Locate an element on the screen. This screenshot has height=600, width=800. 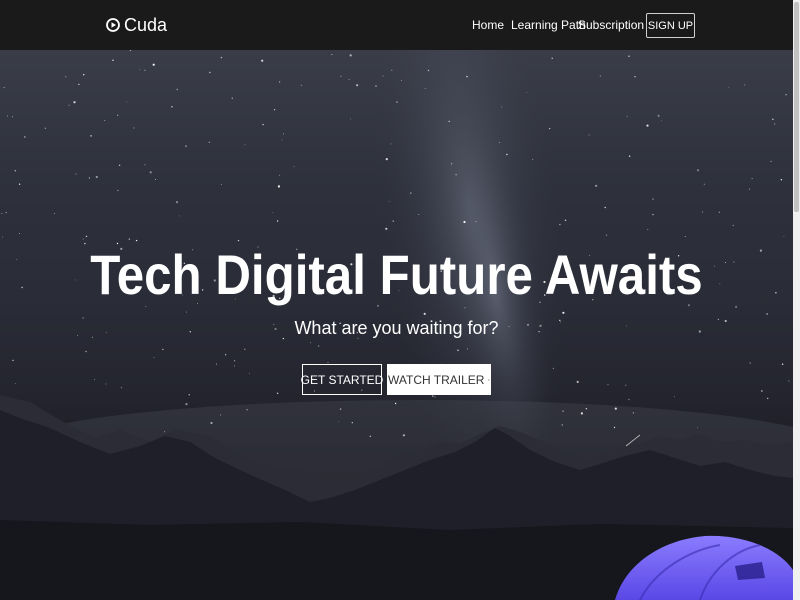
hero-subtitle: What are you waiting for? is located at coordinates (396, 328).